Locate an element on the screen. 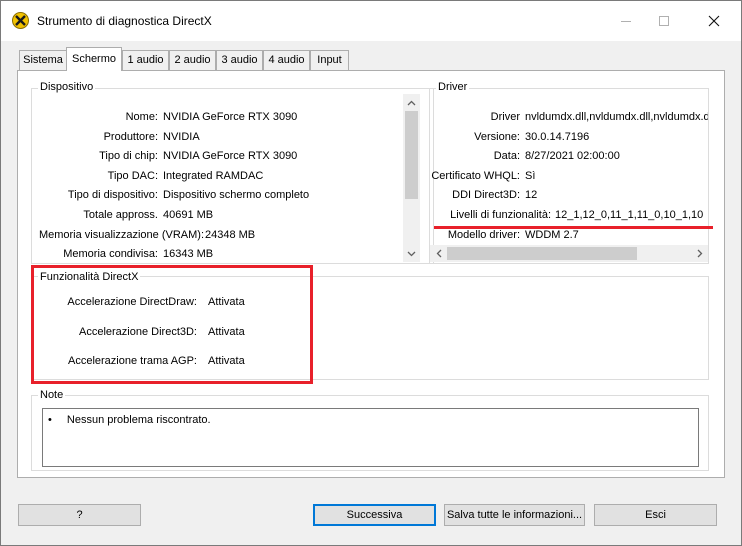 This screenshot has height=546, width=742. driver-value: 12_1,12_0,11_1,11_0,10_1,10 is located at coordinates (629, 215).